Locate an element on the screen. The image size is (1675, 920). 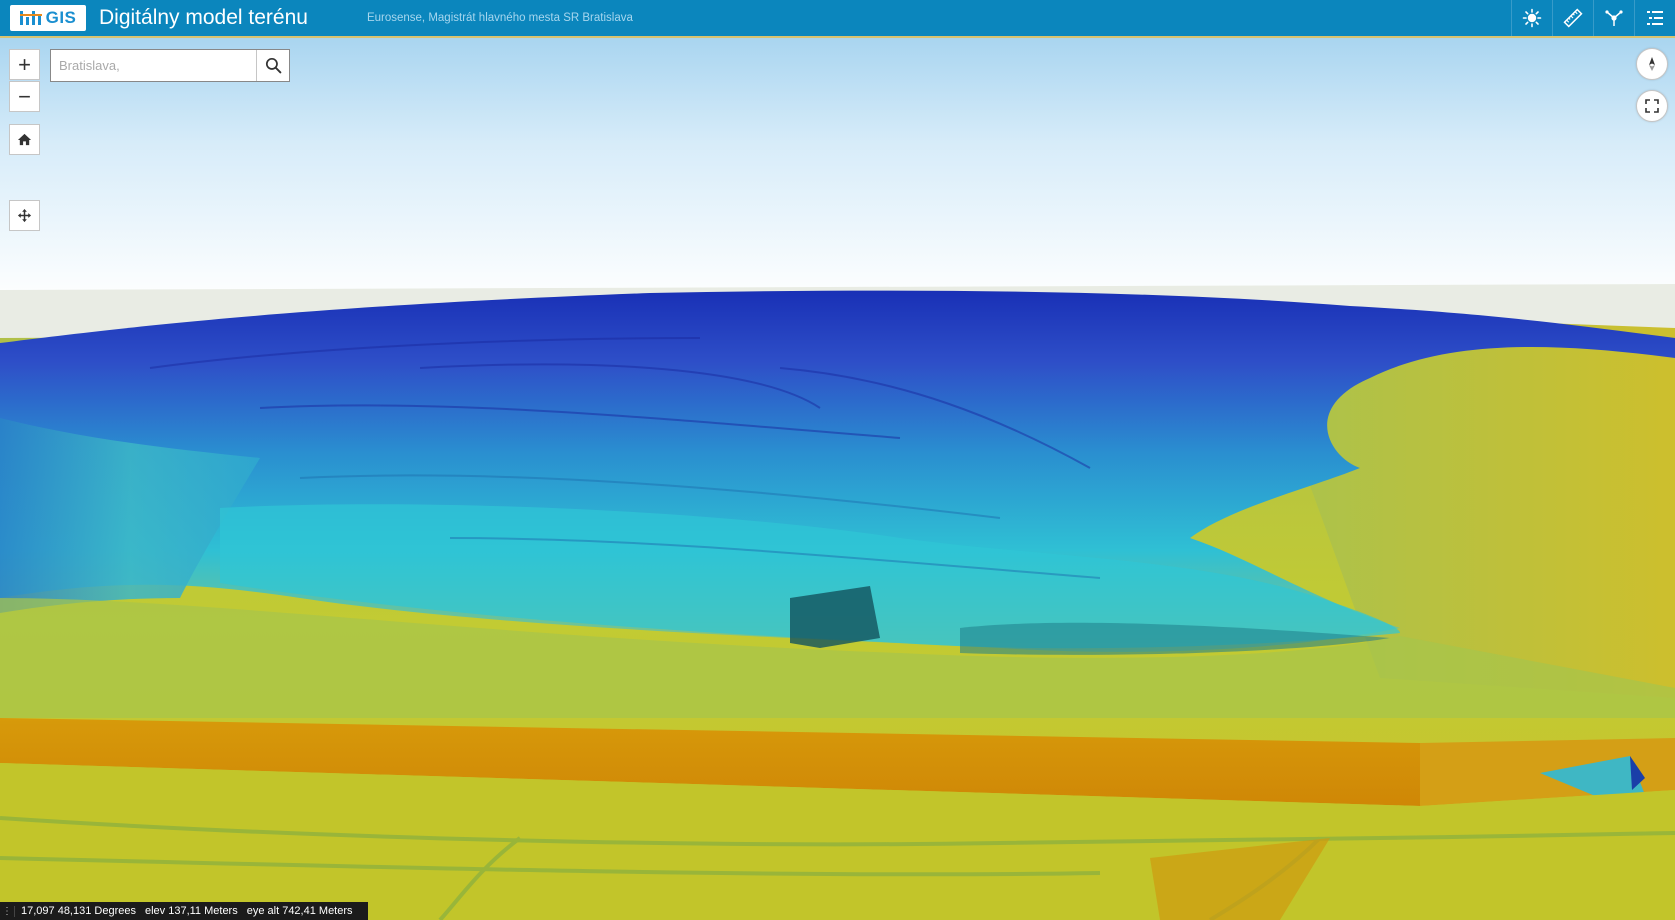
eye-altitude-readout: eye alt 742,41 Meters is located at coordinates (299, 911).